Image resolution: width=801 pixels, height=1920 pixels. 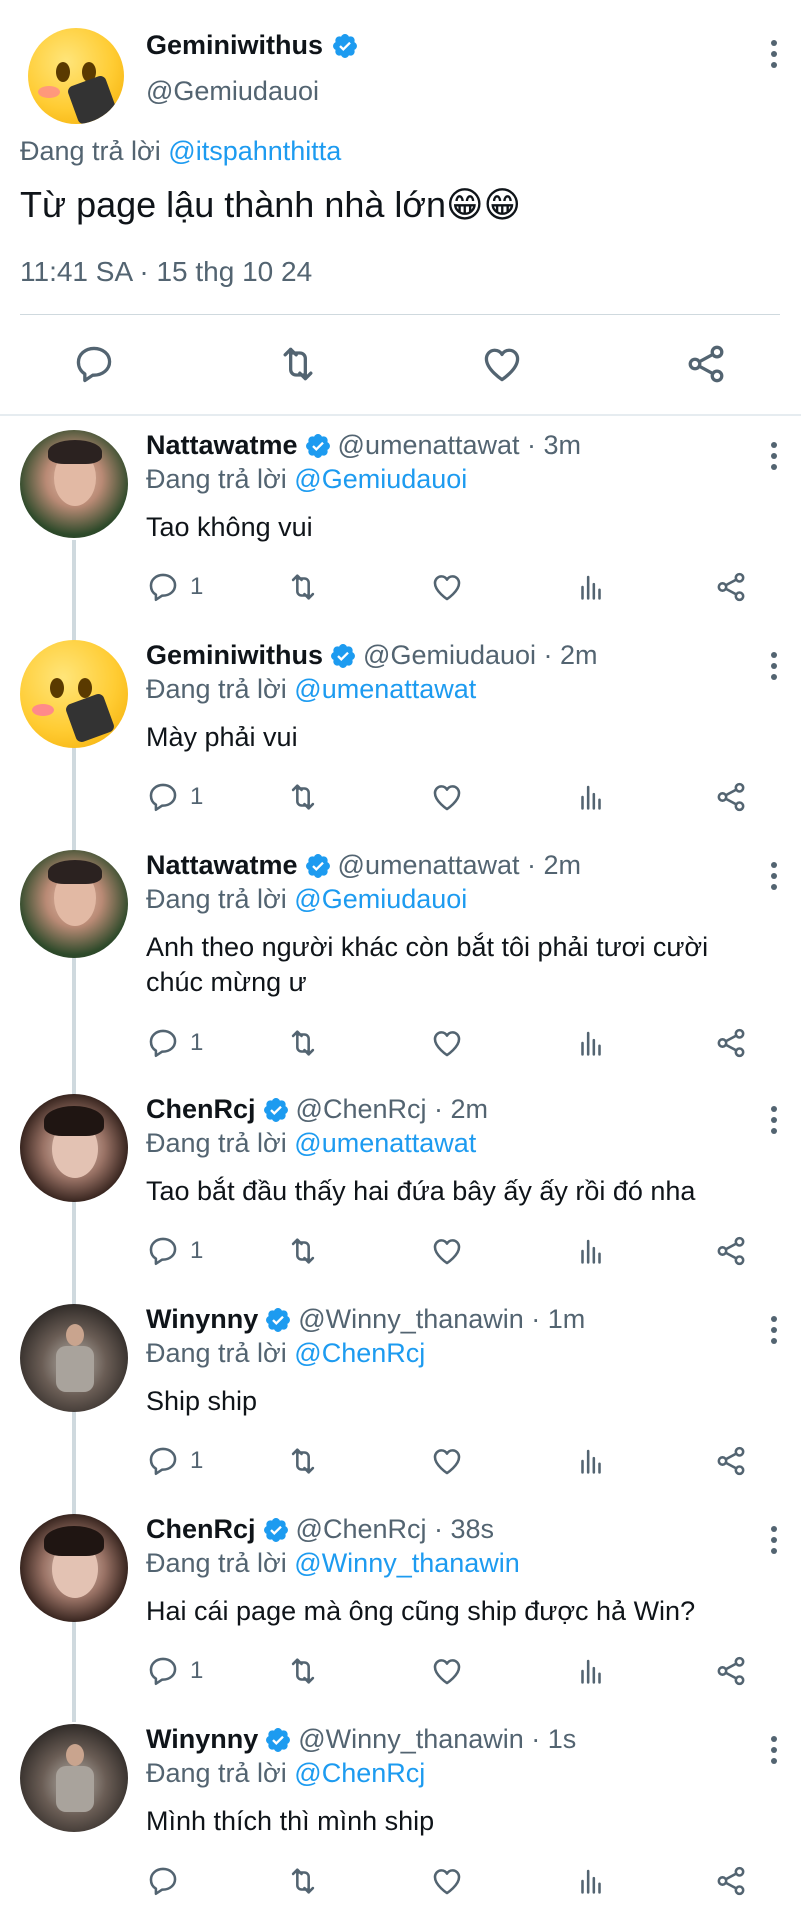 I want to click on author-name-row: Geminiwithus, so click(x=252, y=45).